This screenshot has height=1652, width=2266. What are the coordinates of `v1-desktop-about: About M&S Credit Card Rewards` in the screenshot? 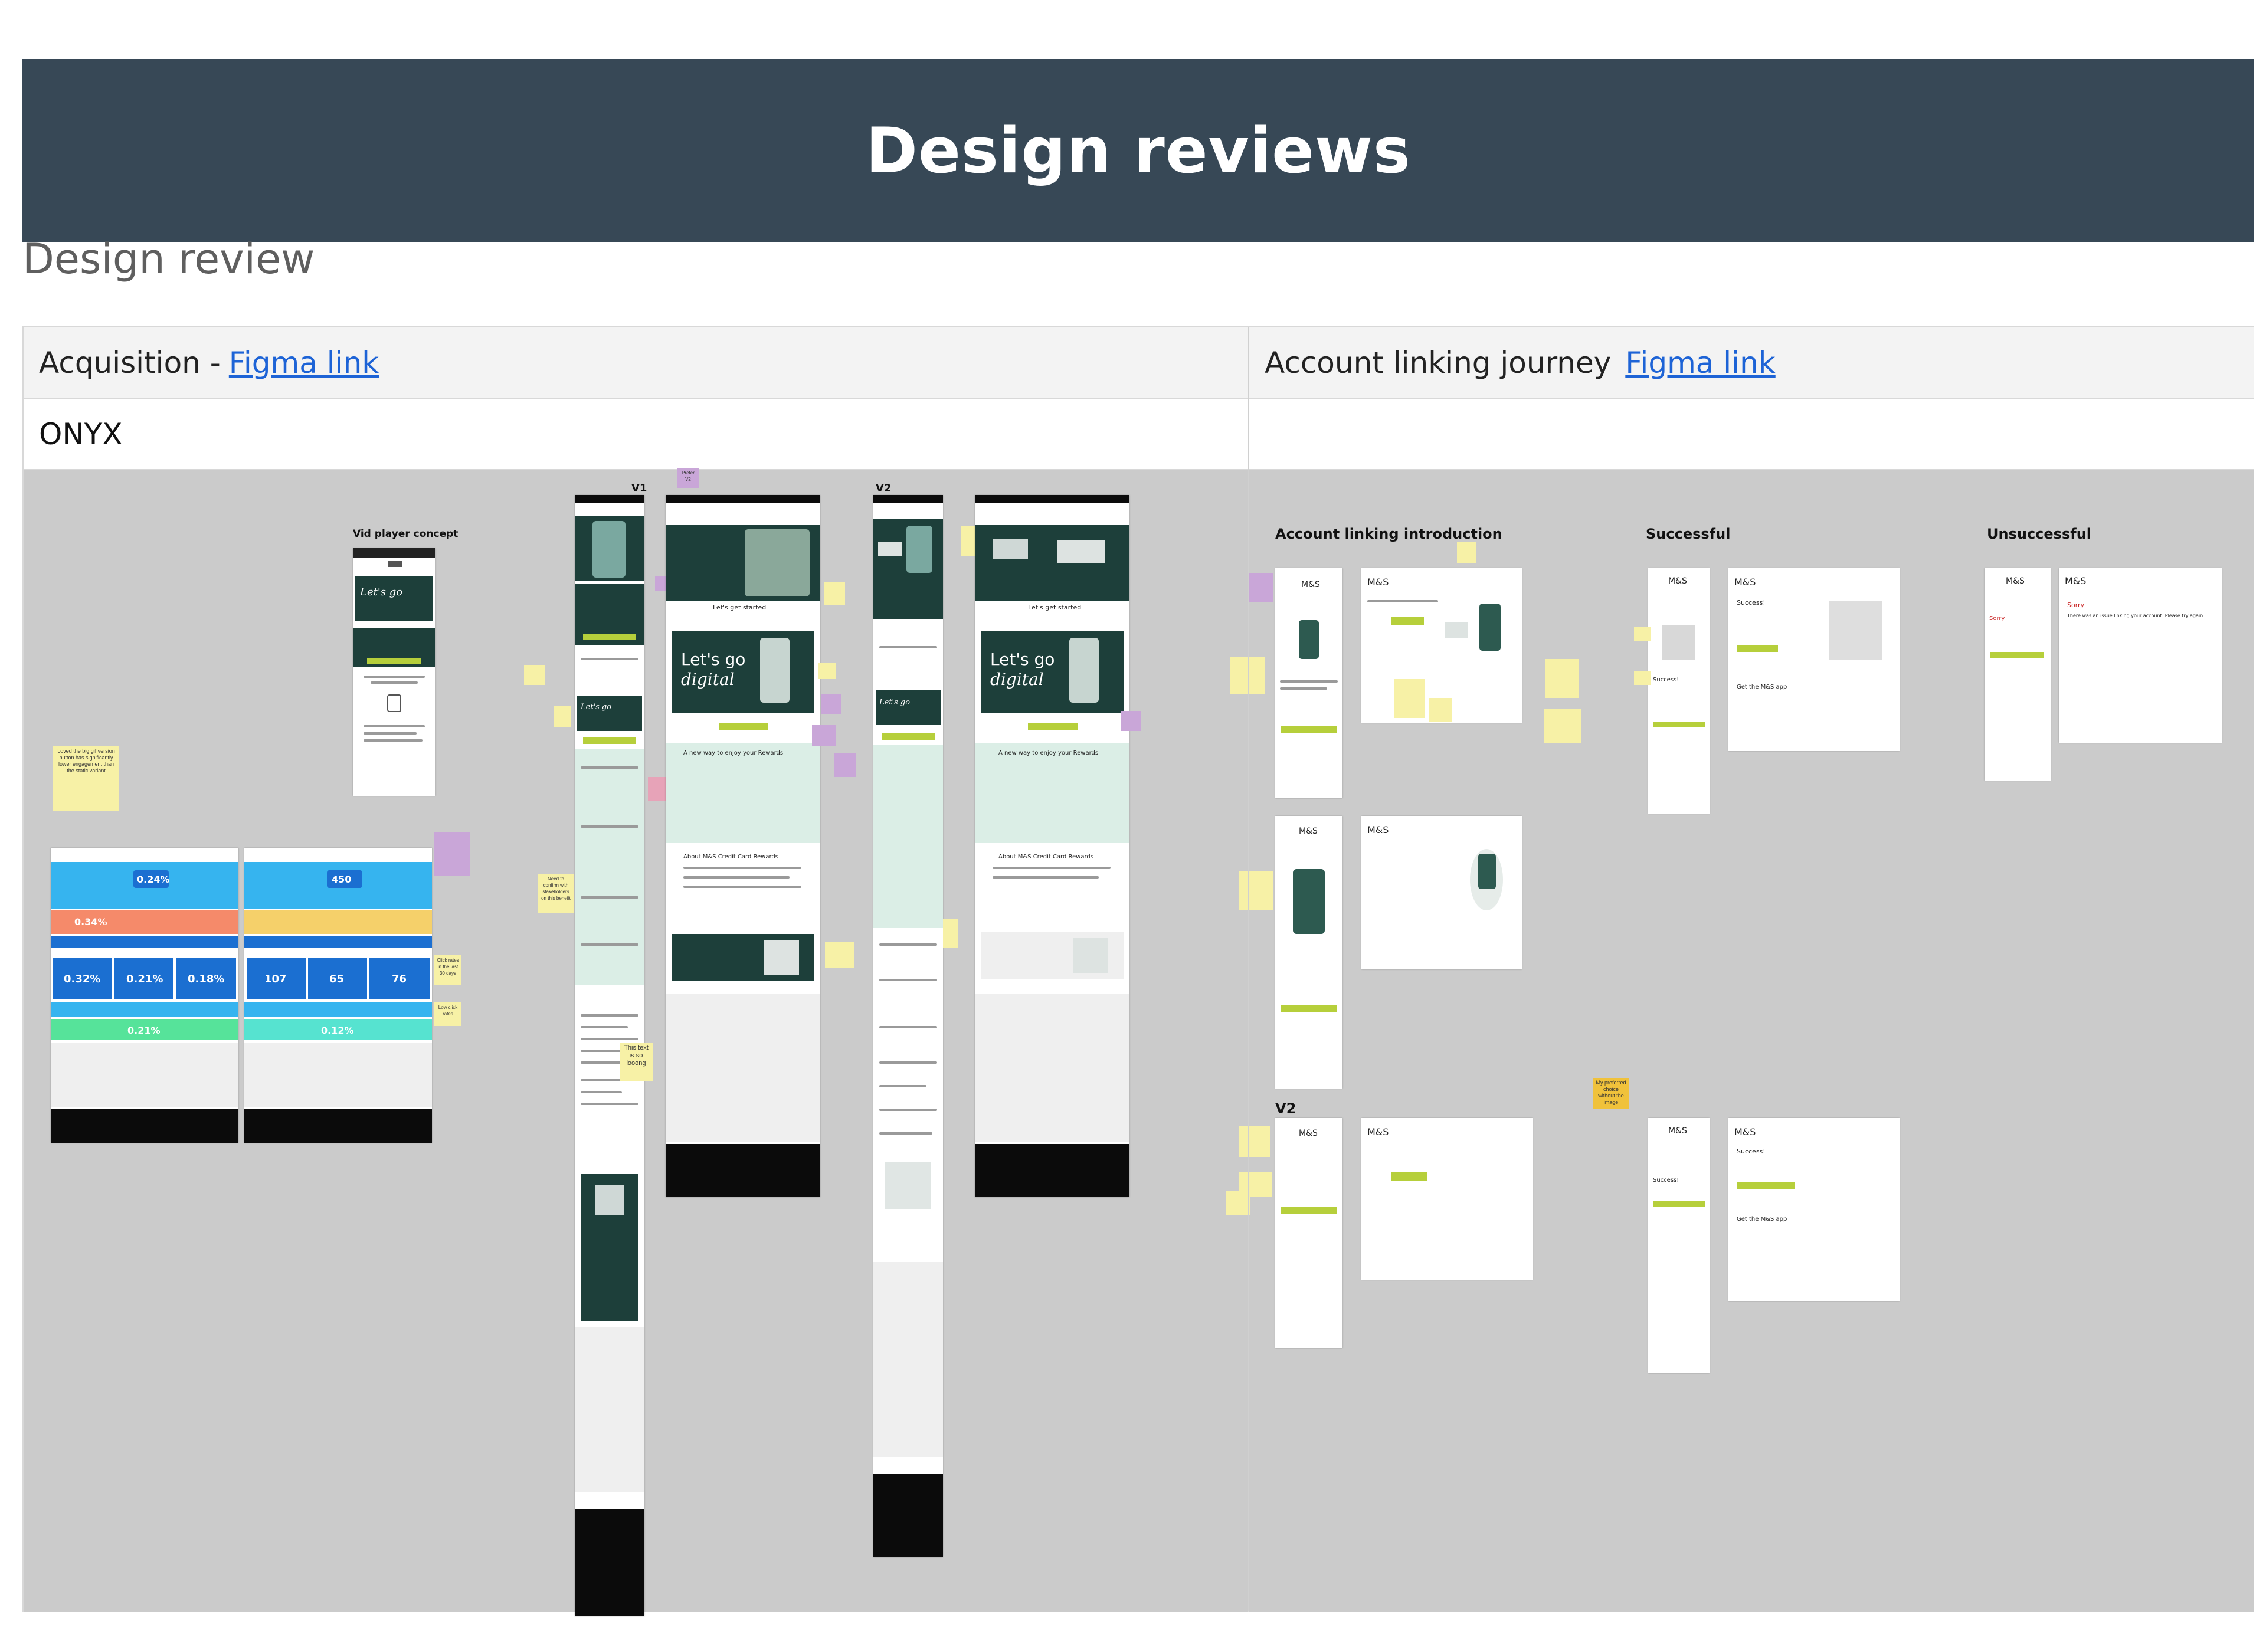 It's located at (731, 857).